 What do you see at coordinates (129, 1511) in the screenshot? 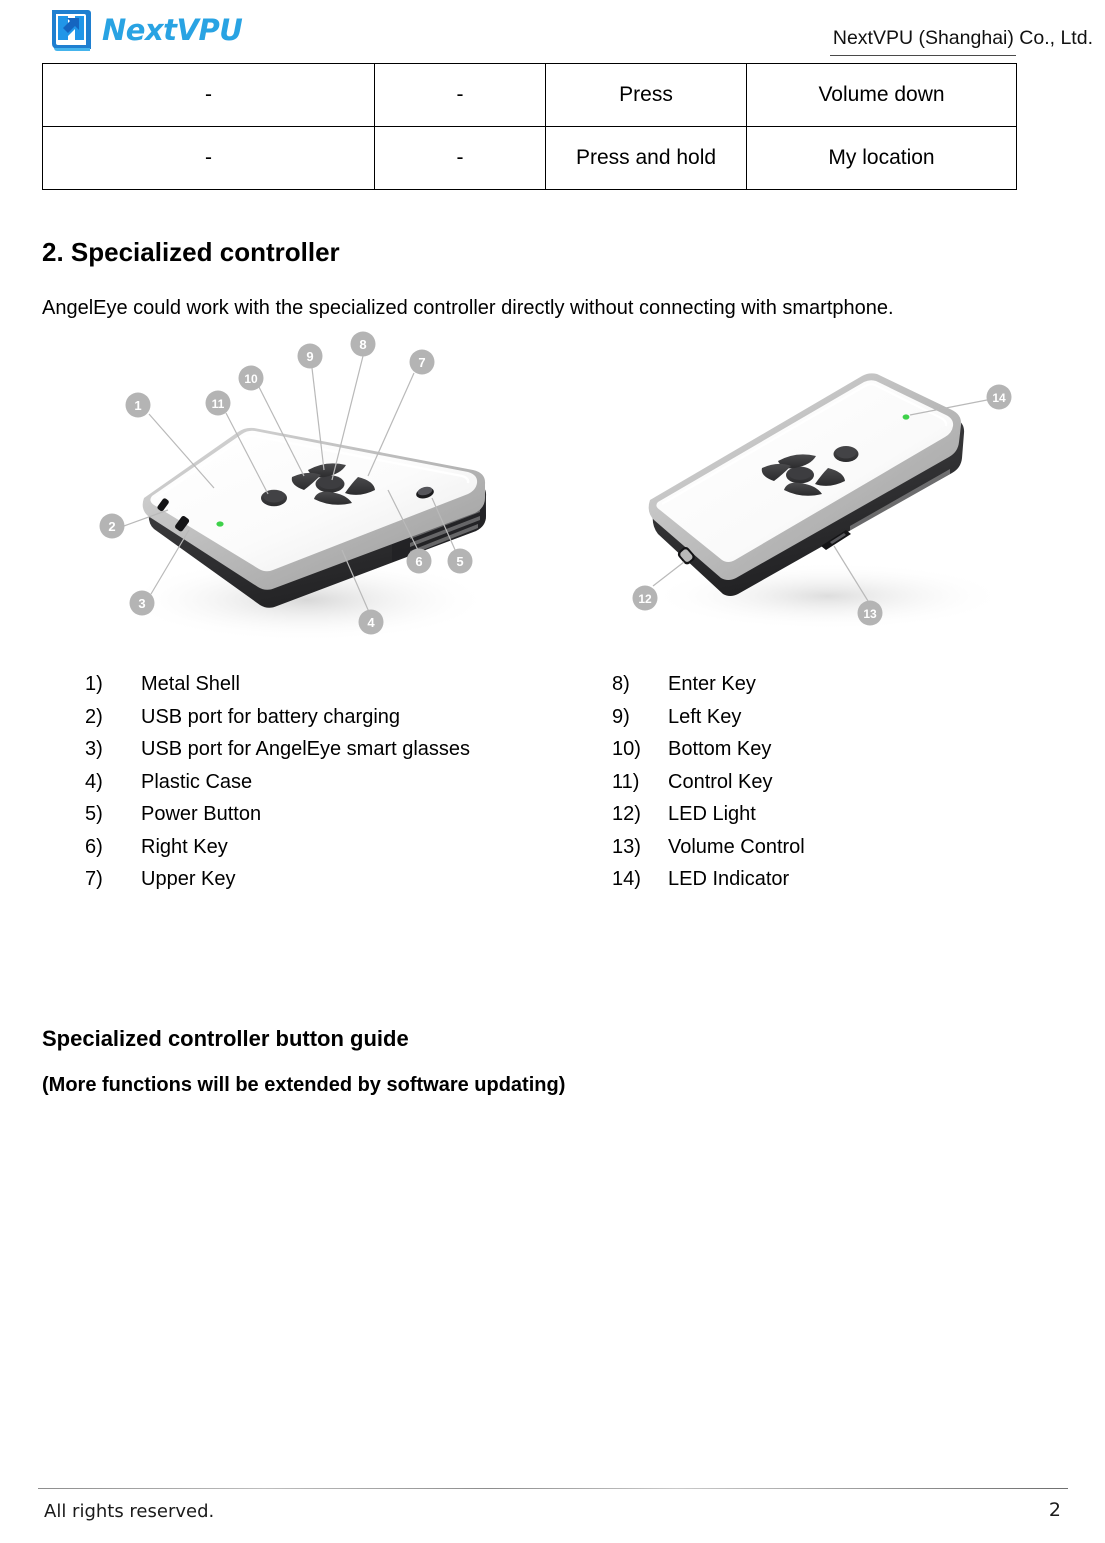
I see `footer-rights-text: All rights reserved.` at bounding box center [129, 1511].